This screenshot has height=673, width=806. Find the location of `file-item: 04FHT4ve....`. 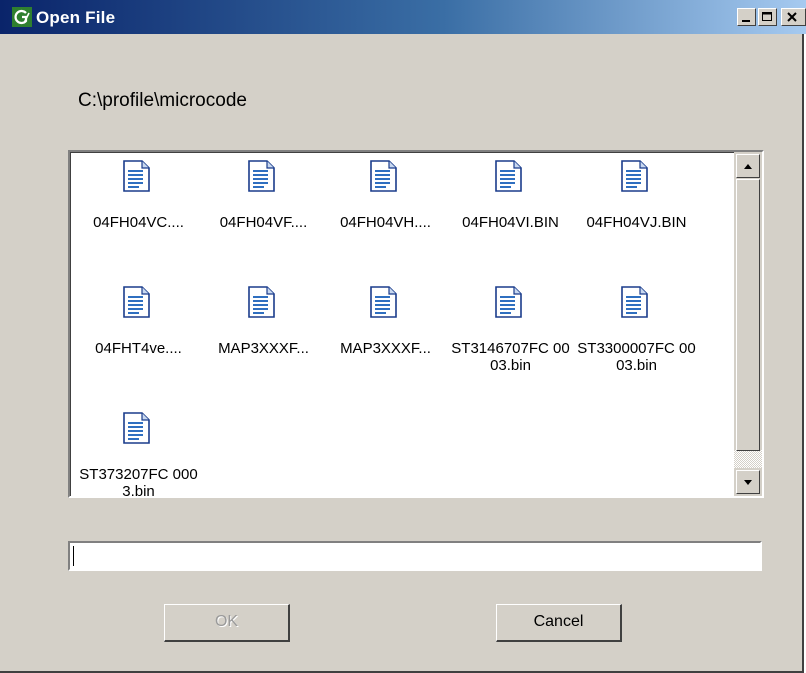

file-item: 04FHT4ve.... is located at coordinates (138, 333).